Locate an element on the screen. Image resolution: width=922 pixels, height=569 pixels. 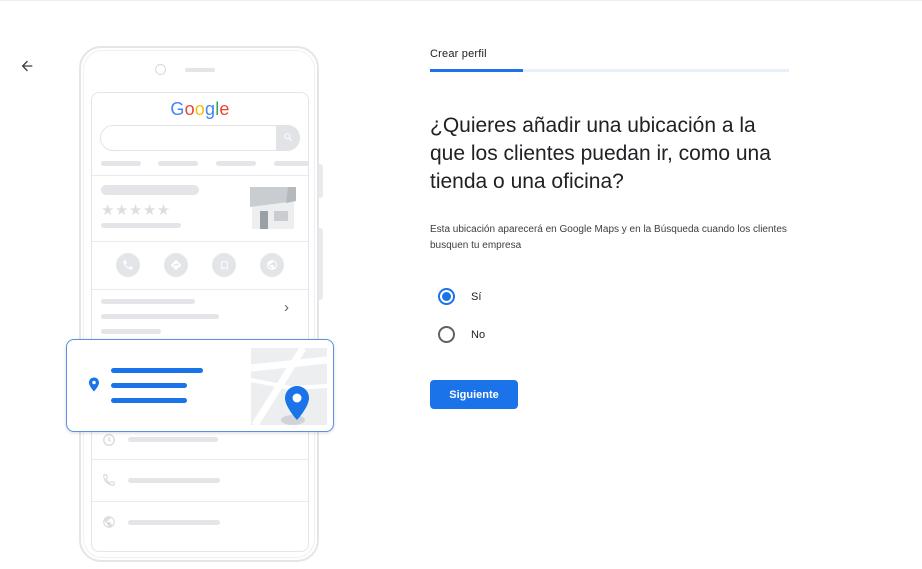
step-label: Crear perfil is located at coordinates (458, 54).